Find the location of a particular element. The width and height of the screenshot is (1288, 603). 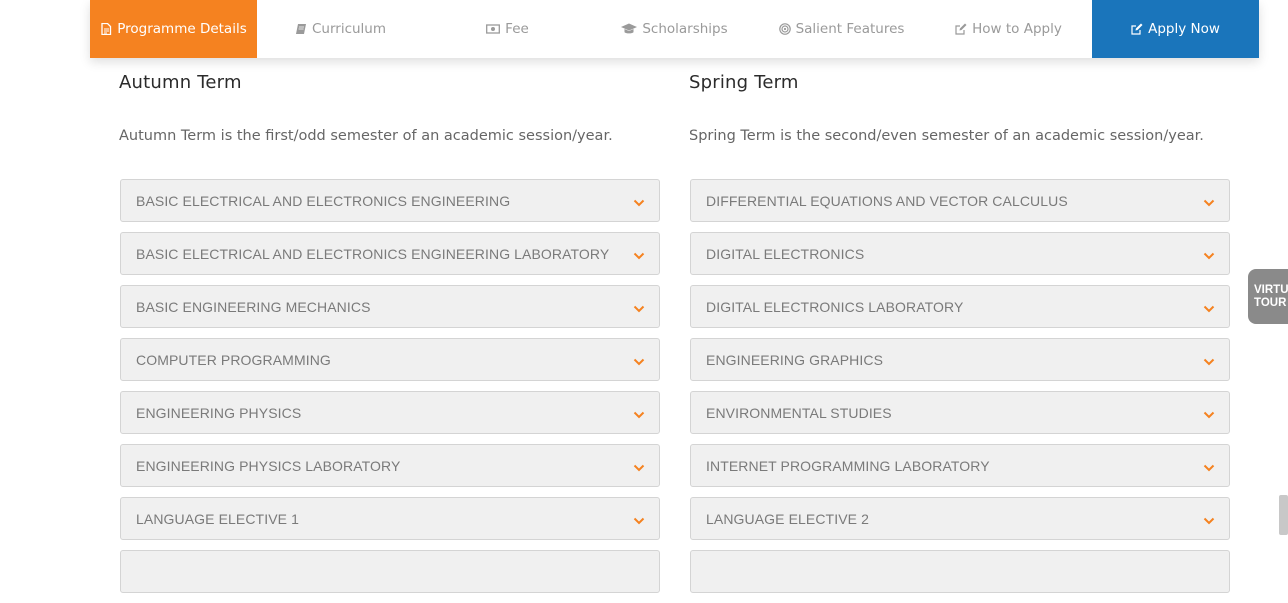

course-title: INTERNET PROGRAMMING LABORATORY is located at coordinates (848, 465).